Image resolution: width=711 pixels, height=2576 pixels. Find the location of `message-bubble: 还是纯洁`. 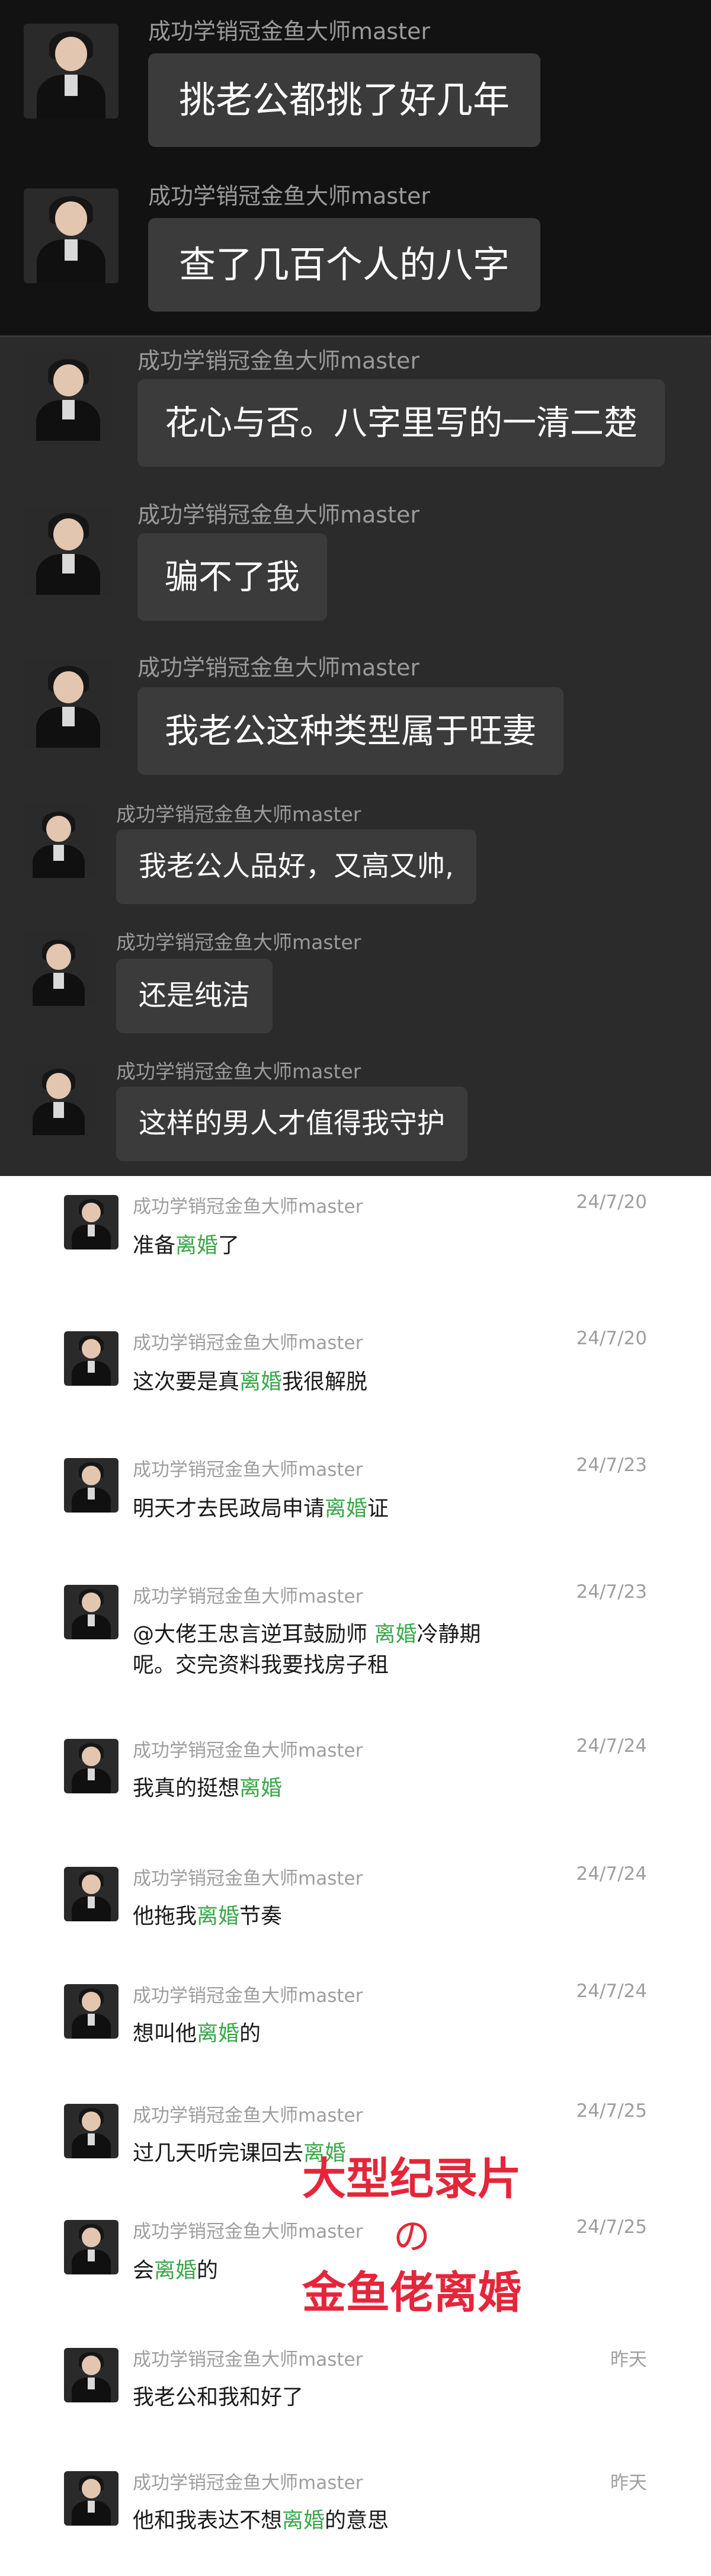

message-bubble: 还是纯洁 is located at coordinates (194, 996).